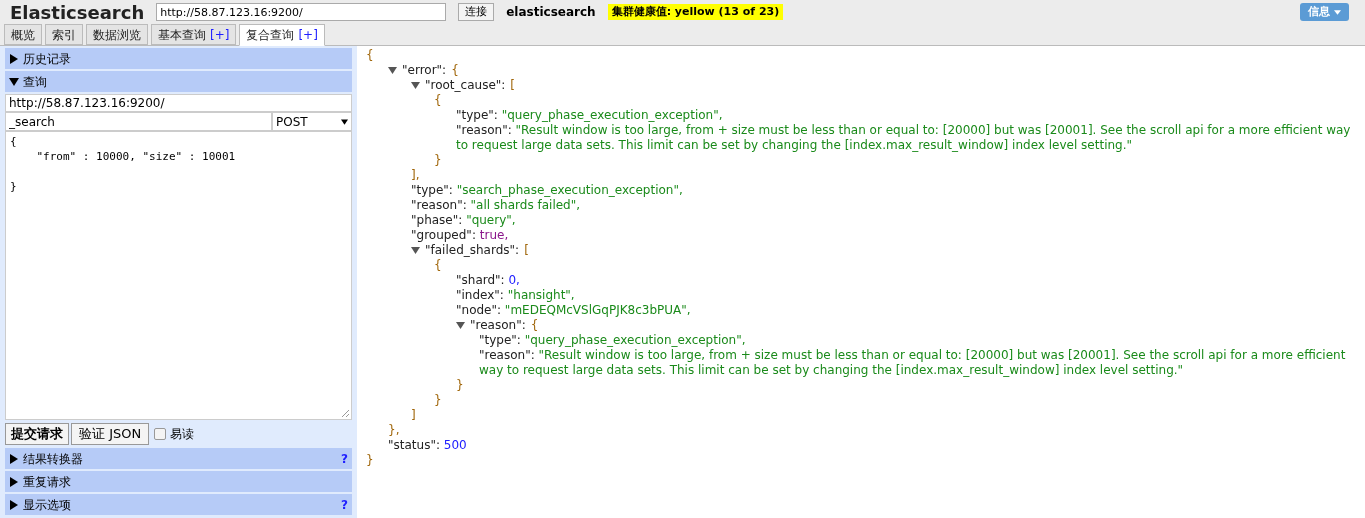  What do you see at coordinates (64, 34) in the screenshot?
I see `tab: 索引` at bounding box center [64, 34].